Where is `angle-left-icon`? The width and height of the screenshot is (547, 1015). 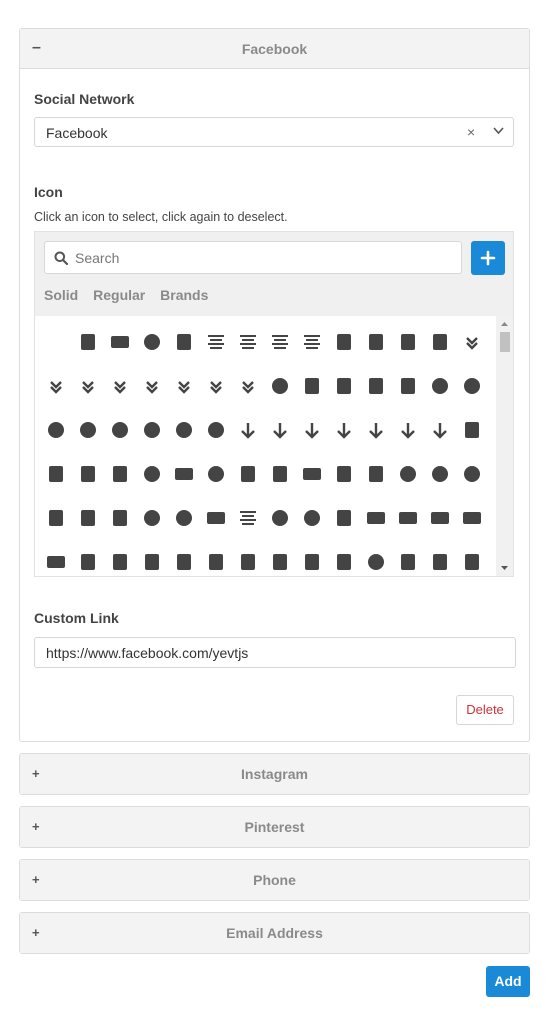 angle-left-icon is located at coordinates (184, 386).